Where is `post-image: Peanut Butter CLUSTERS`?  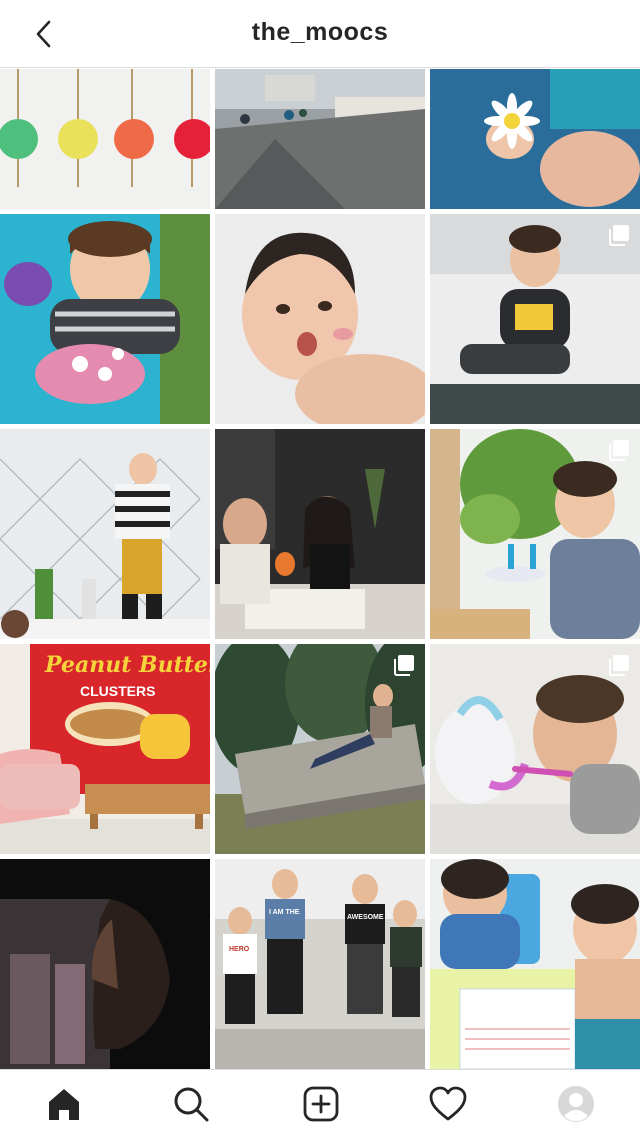
post-image: Peanut Butter CLUSTERS is located at coordinates (105, 749).